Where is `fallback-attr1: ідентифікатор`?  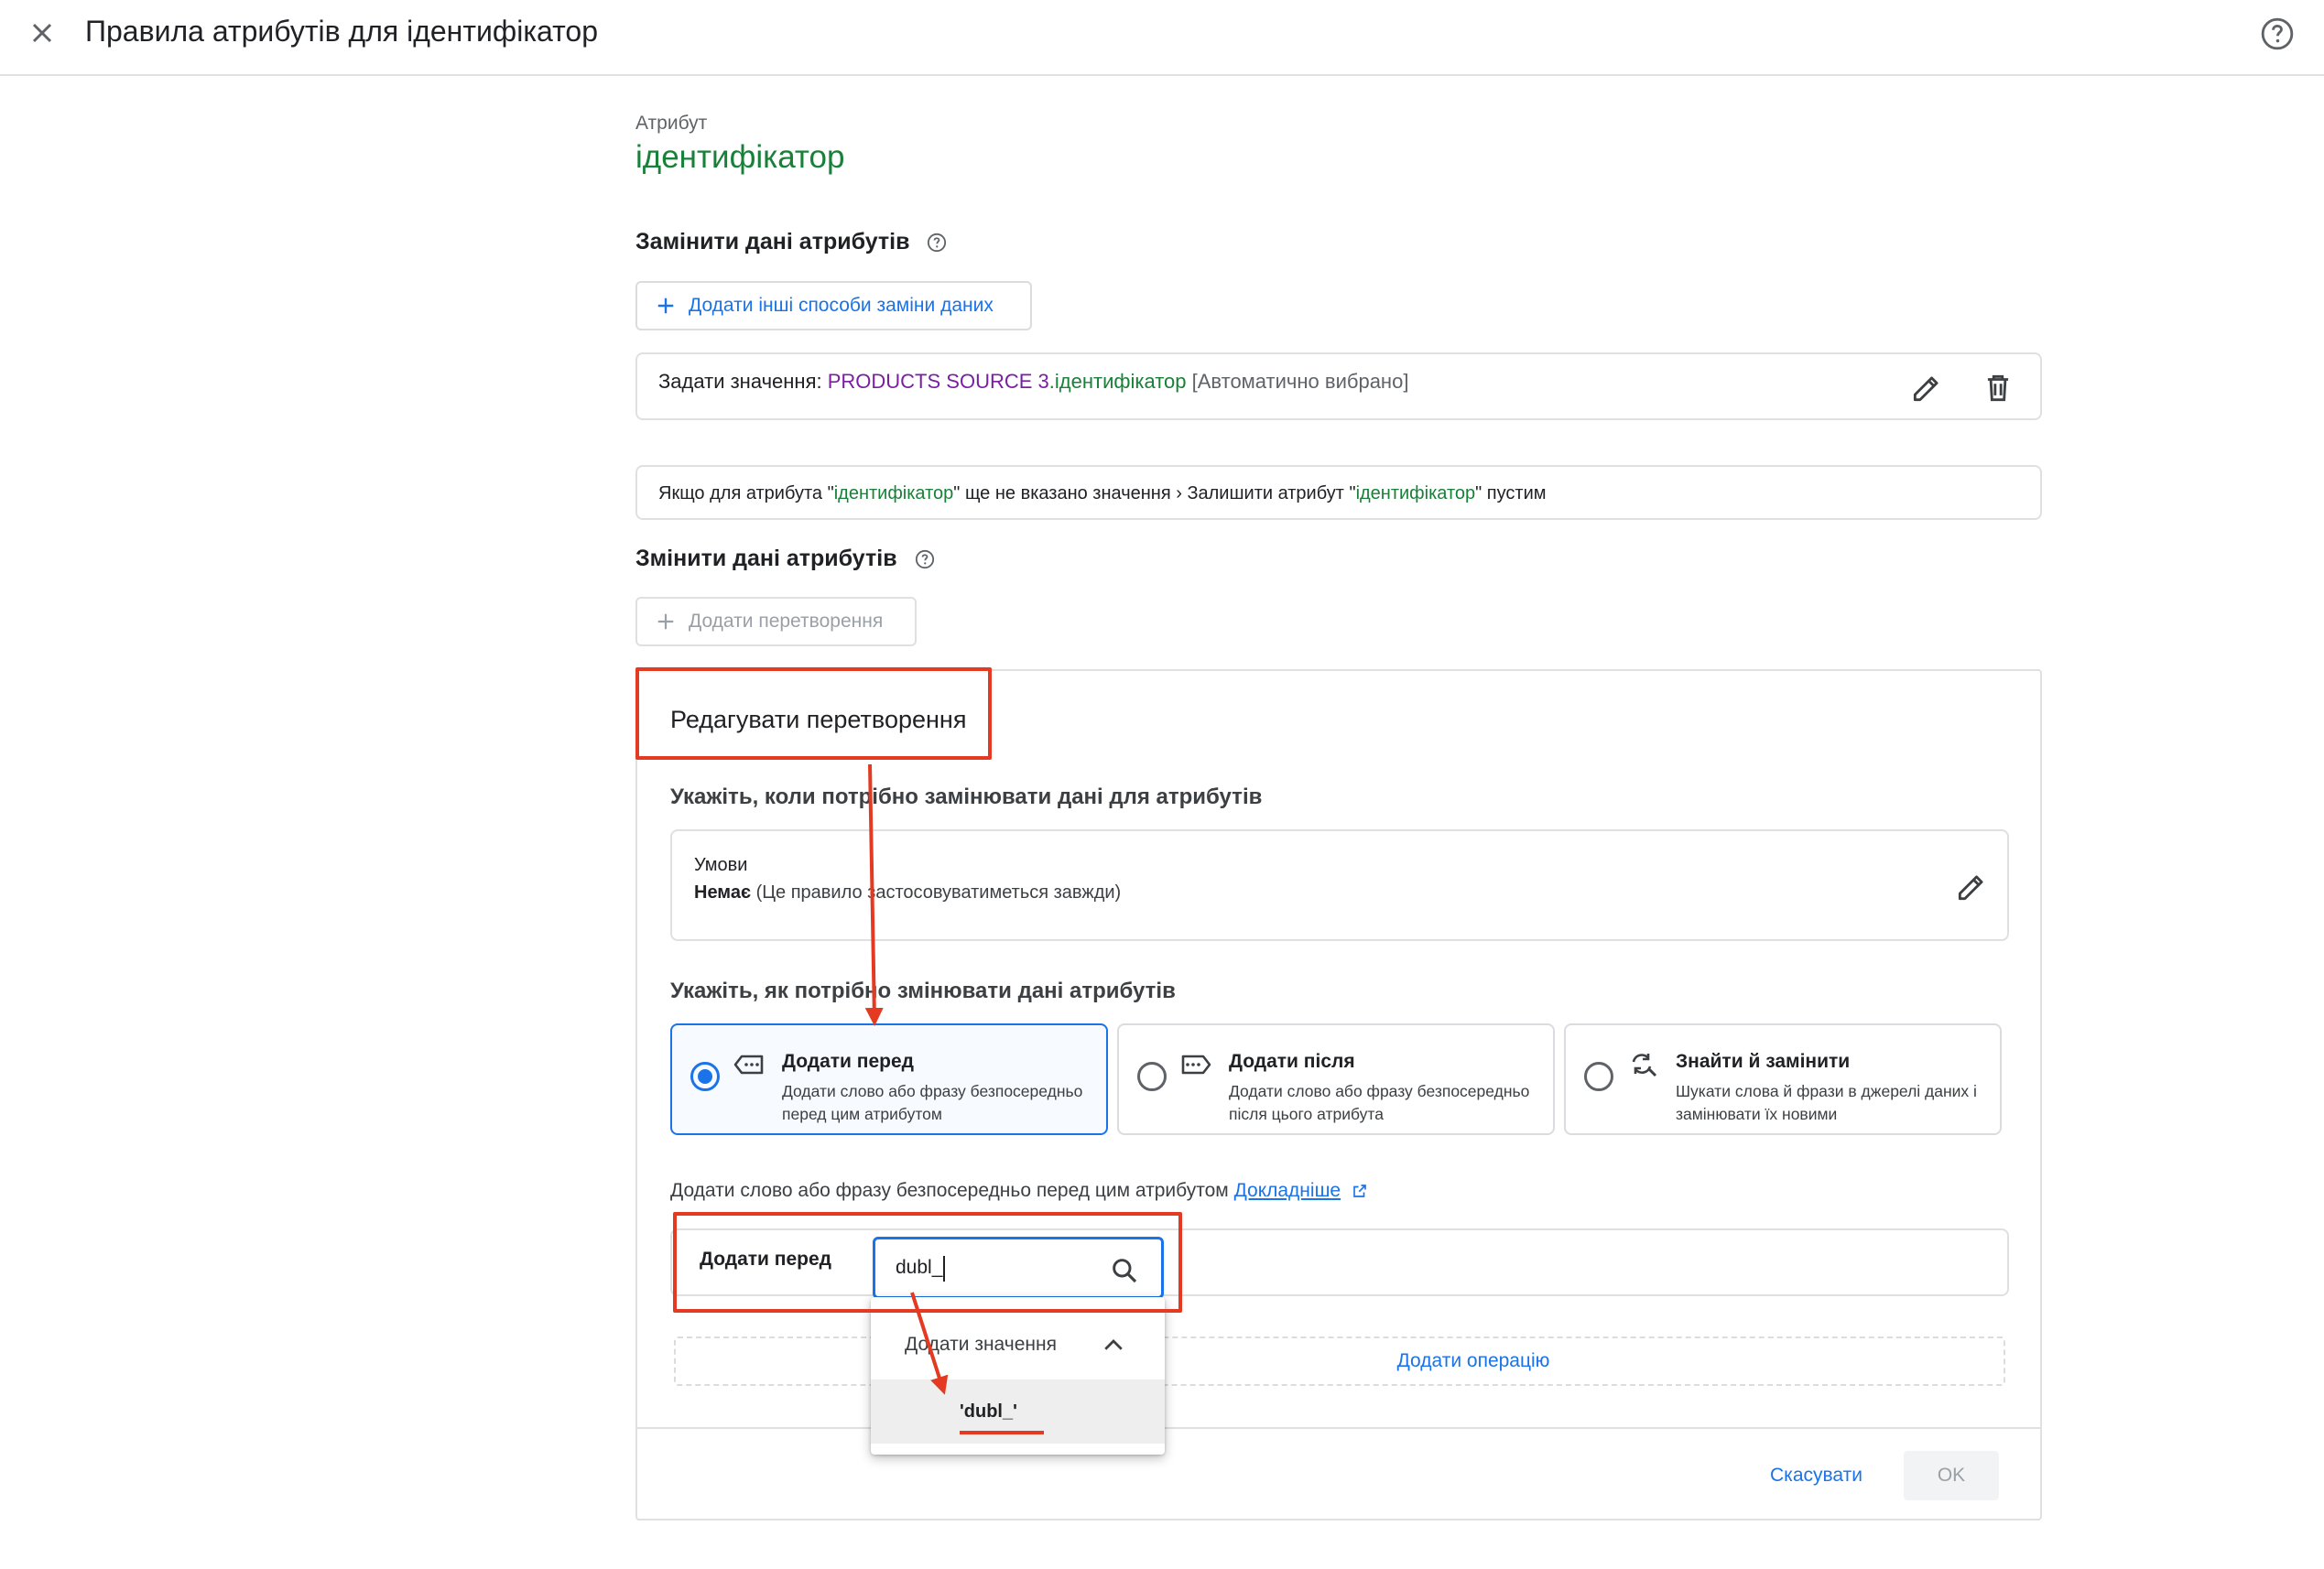
fallback-attr1: ідентифікатор is located at coordinates (894, 493).